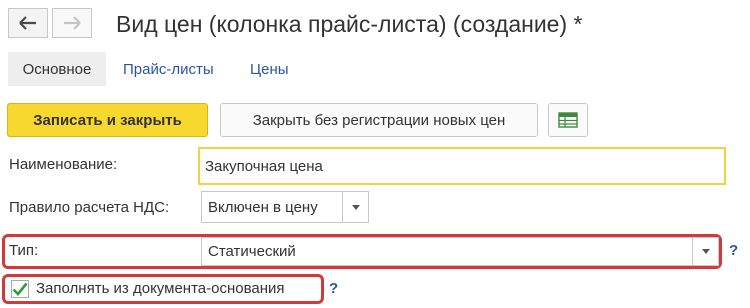 This screenshot has height=308, width=750. I want to click on save-and-close-button: Записать и закрыть, so click(107, 120).